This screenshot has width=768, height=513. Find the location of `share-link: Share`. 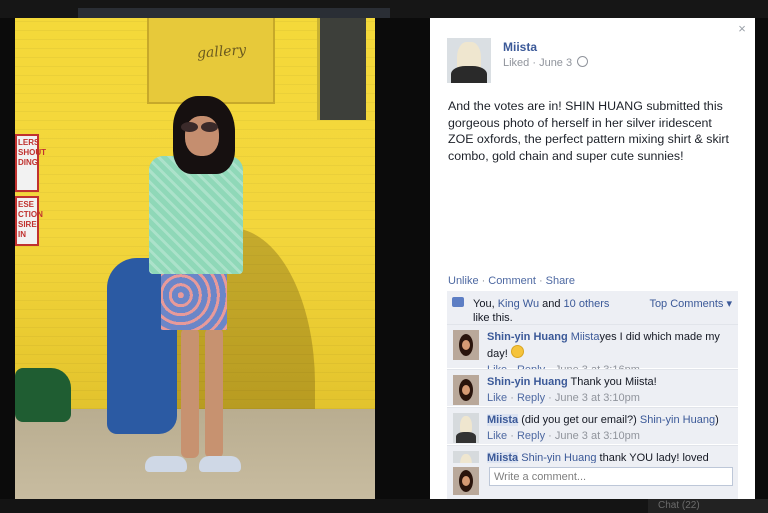

share-link: Share is located at coordinates (560, 281).